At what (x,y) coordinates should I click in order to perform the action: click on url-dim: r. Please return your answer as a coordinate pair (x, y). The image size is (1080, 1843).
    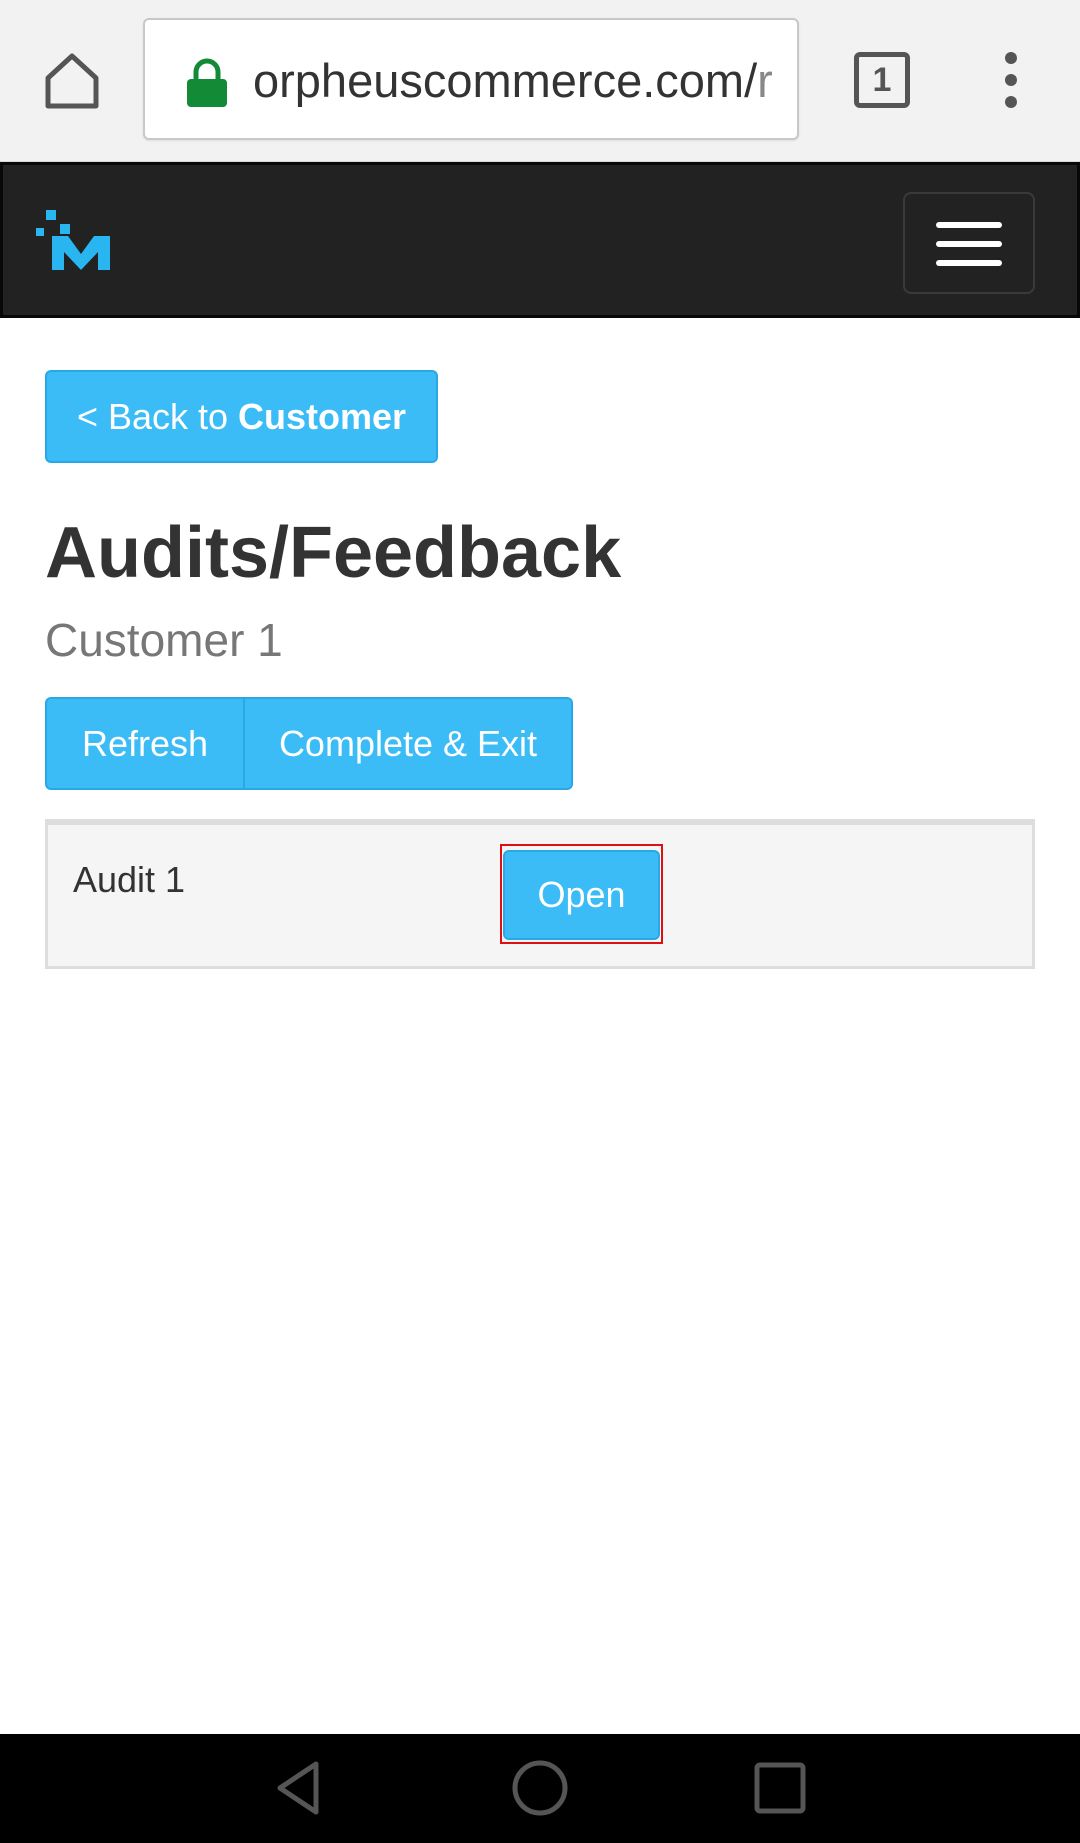
    Looking at the image, I should click on (765, 80).